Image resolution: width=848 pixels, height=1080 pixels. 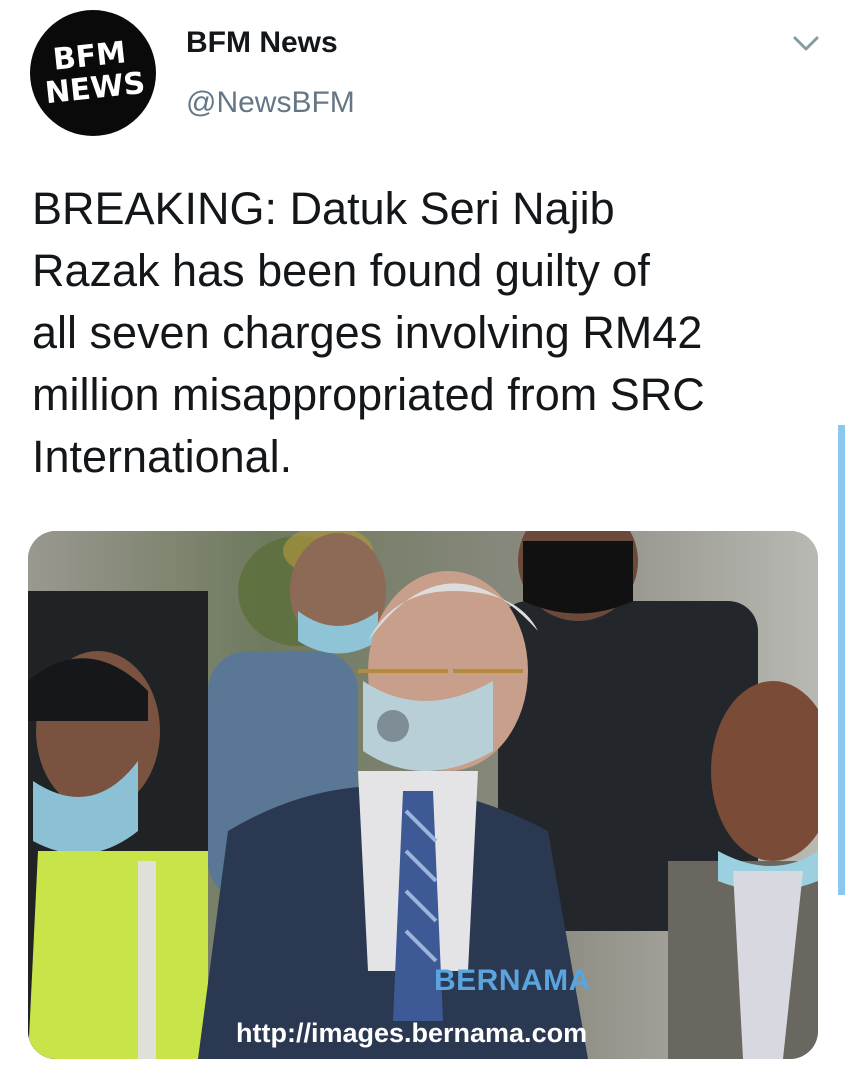 I want to click on tweet-line: BREAKING: Datuk Seri Najib, so click(x=323, y=208).